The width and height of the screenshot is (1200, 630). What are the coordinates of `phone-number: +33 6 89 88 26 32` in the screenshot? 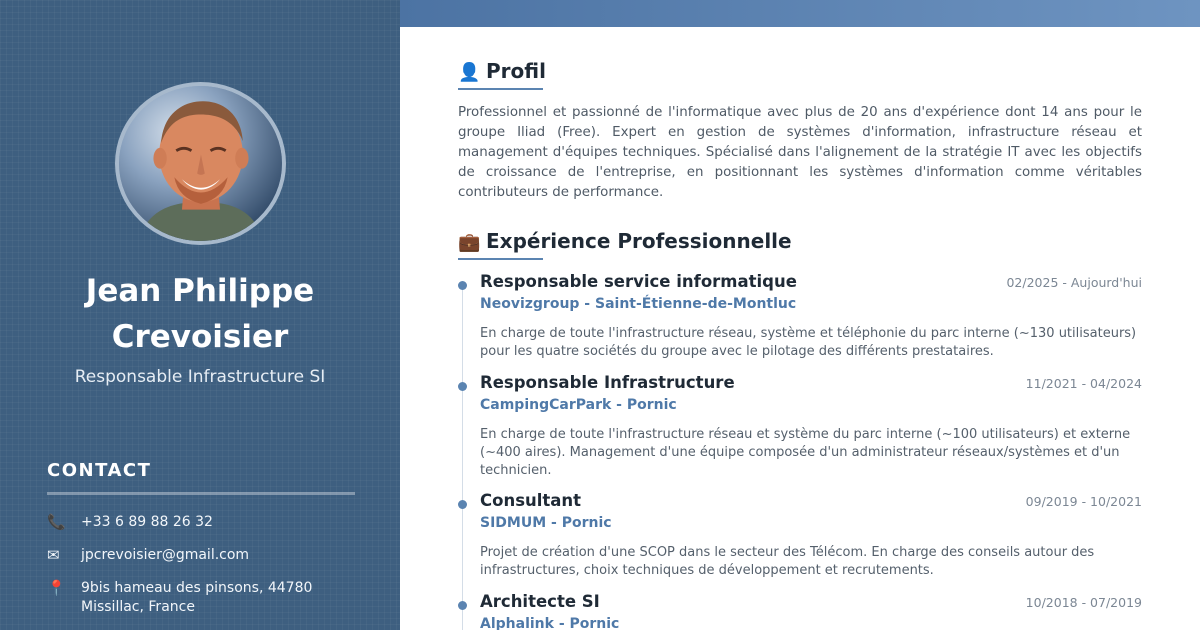 It's located at (221, 522).